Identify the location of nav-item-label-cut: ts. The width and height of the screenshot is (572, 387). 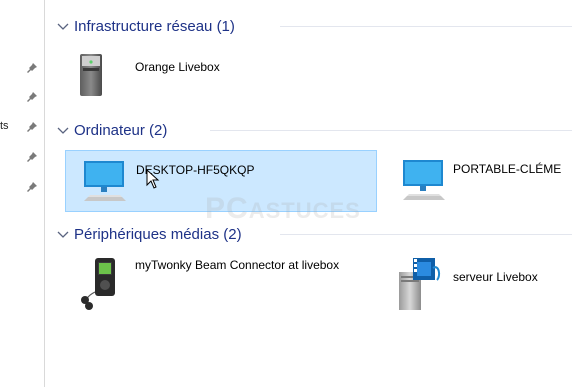
(4, 126).